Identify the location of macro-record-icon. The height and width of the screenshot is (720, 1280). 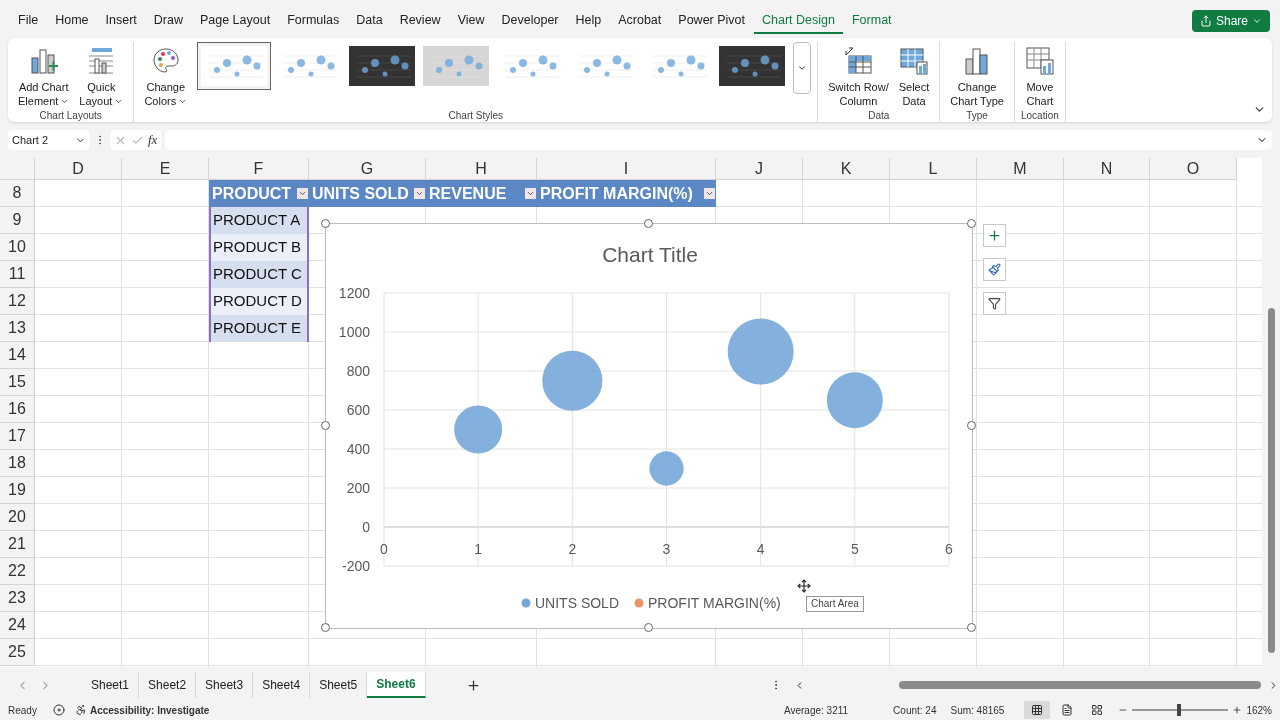
(58, 710).